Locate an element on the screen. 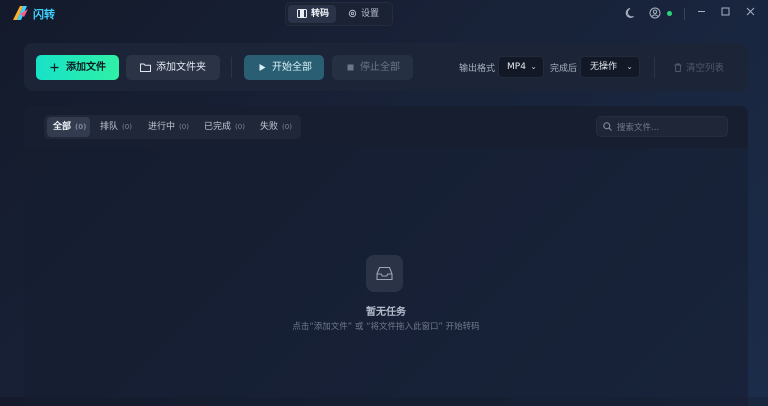 The image size is (768, 406). tab-settings: 设置 is located at coordinates (365, 14).